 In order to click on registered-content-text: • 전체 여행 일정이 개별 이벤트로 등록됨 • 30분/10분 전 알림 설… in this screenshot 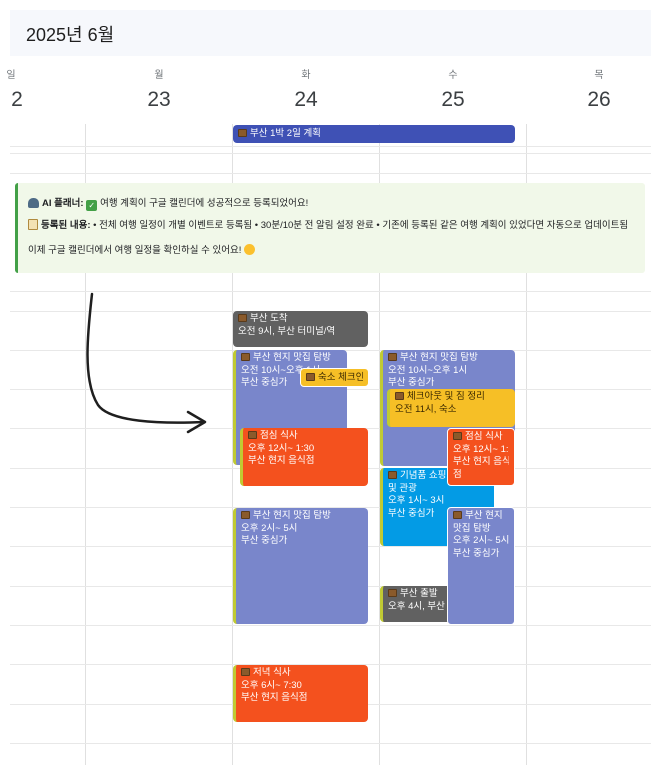, I will do `click(361, 225)`.